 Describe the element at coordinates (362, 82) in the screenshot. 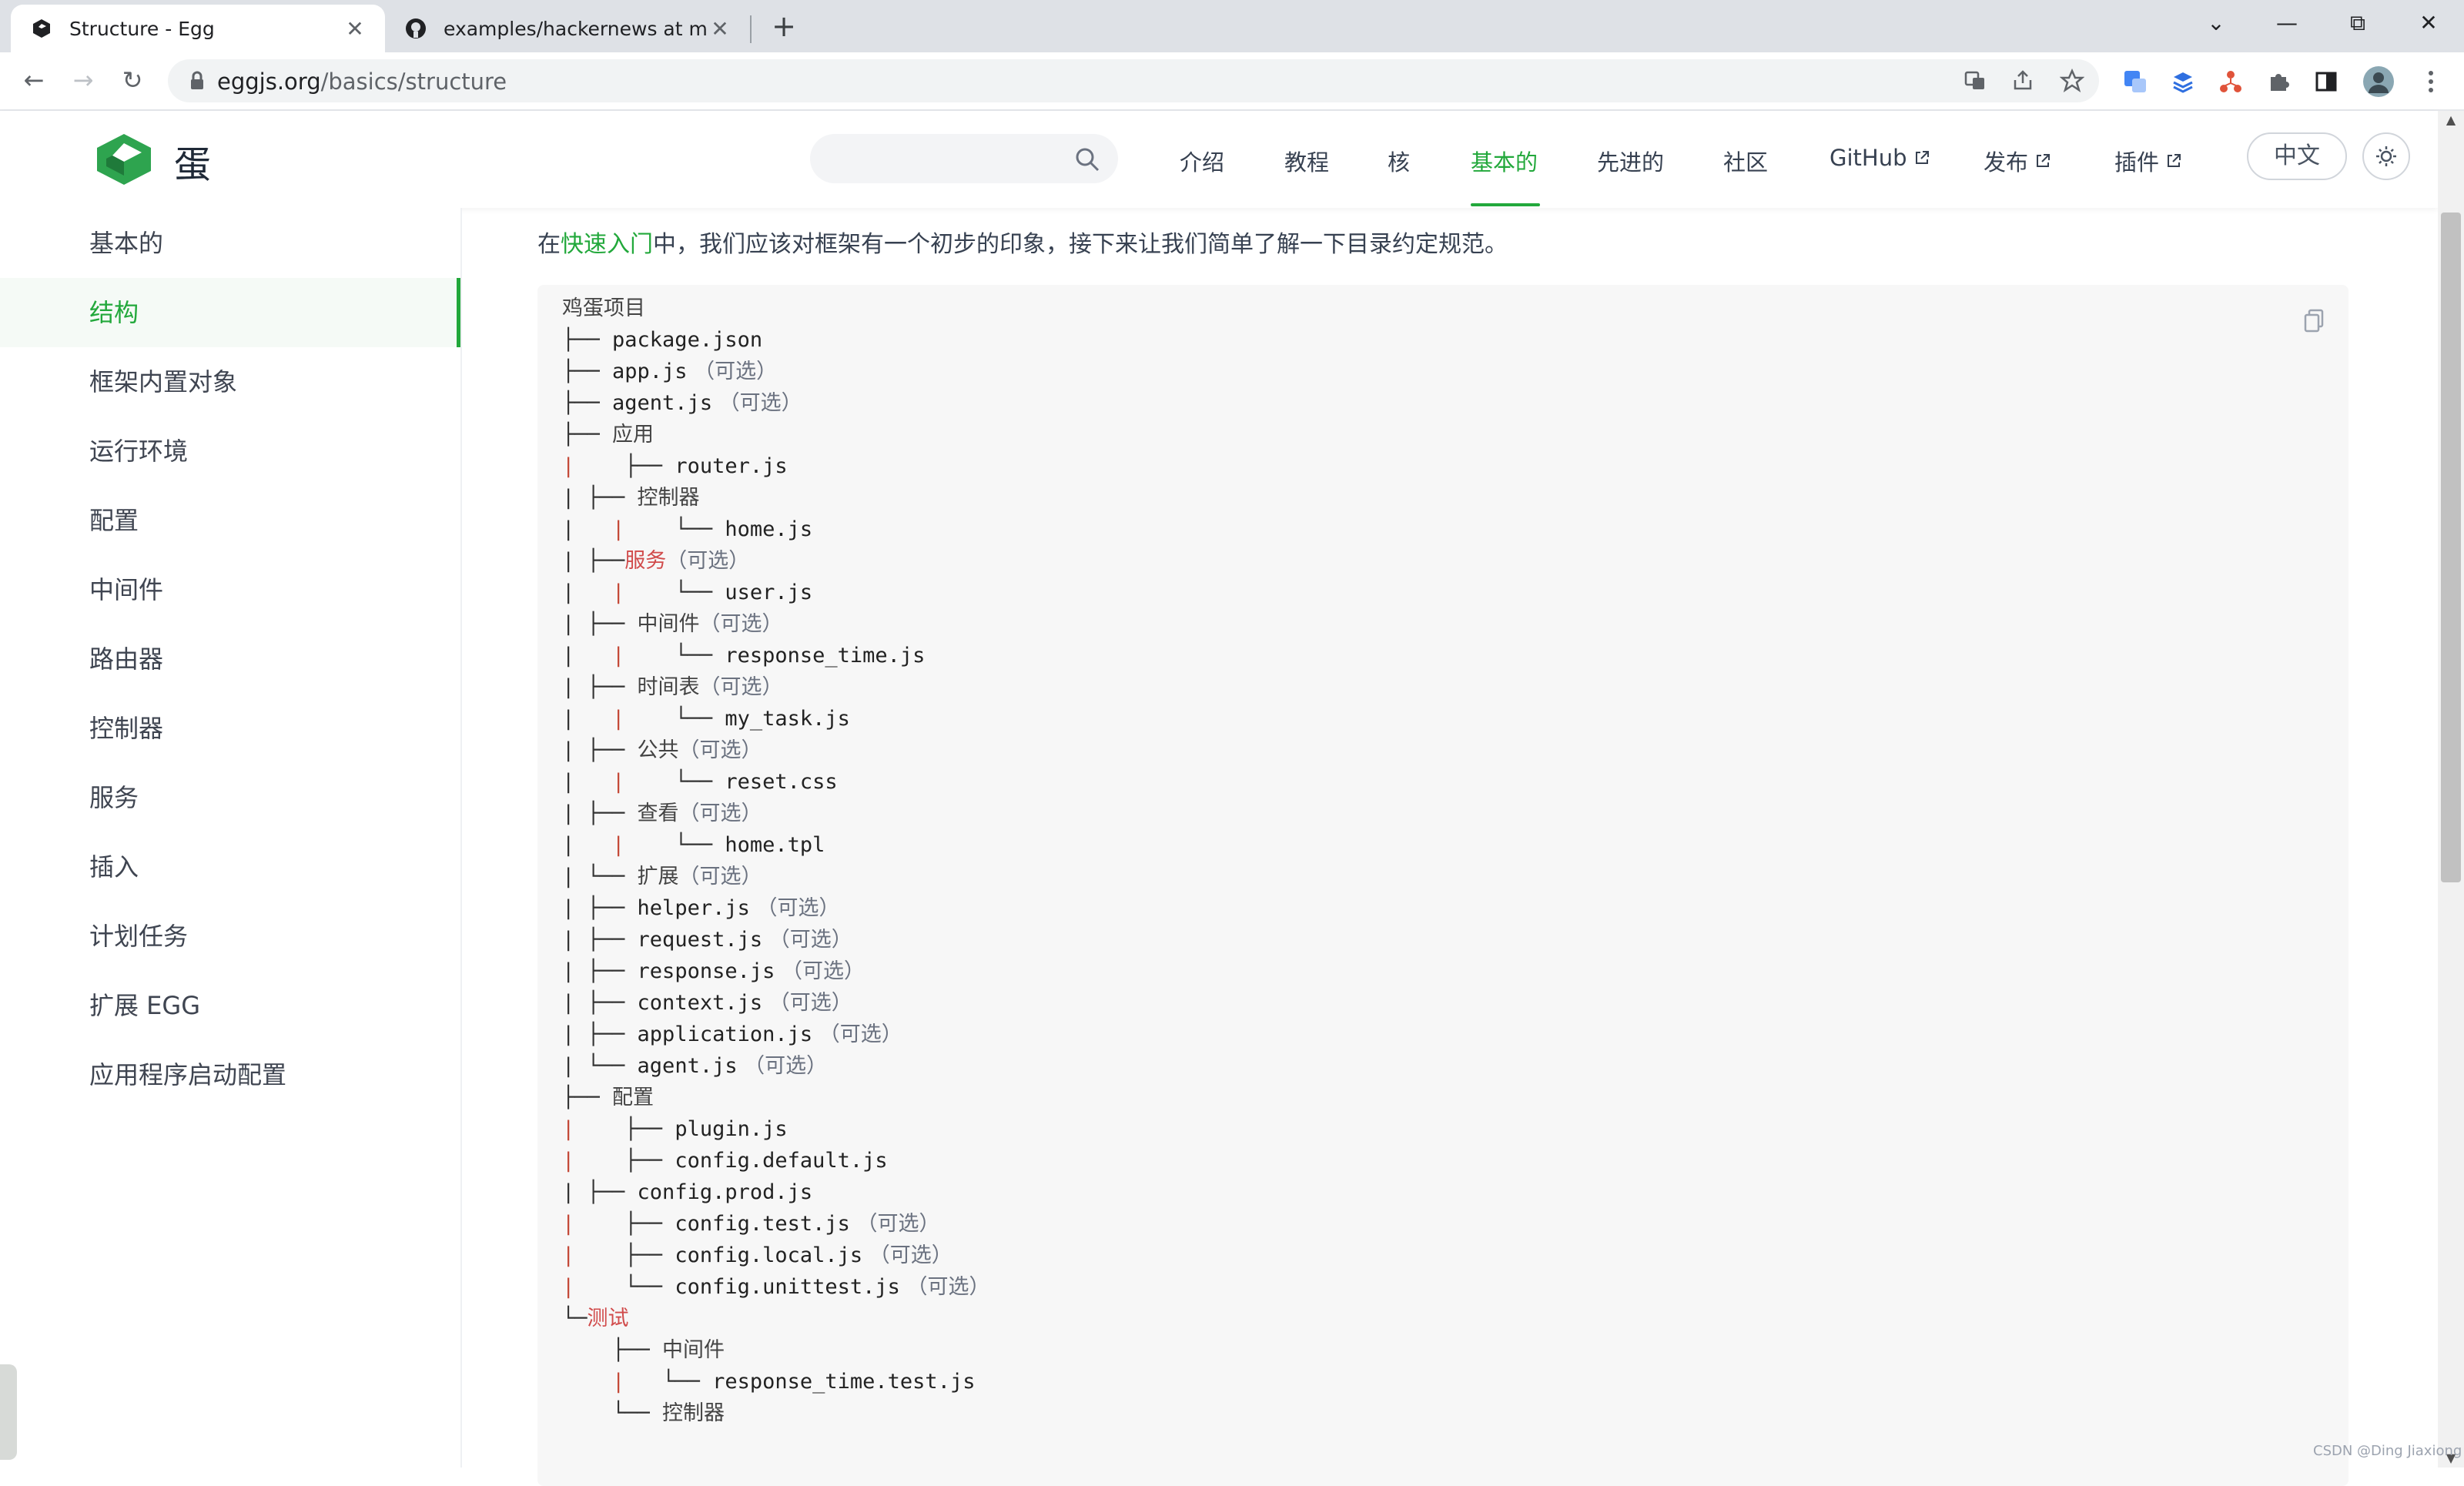

I see `url-text: eggjs.org/basics/structure` at that location.